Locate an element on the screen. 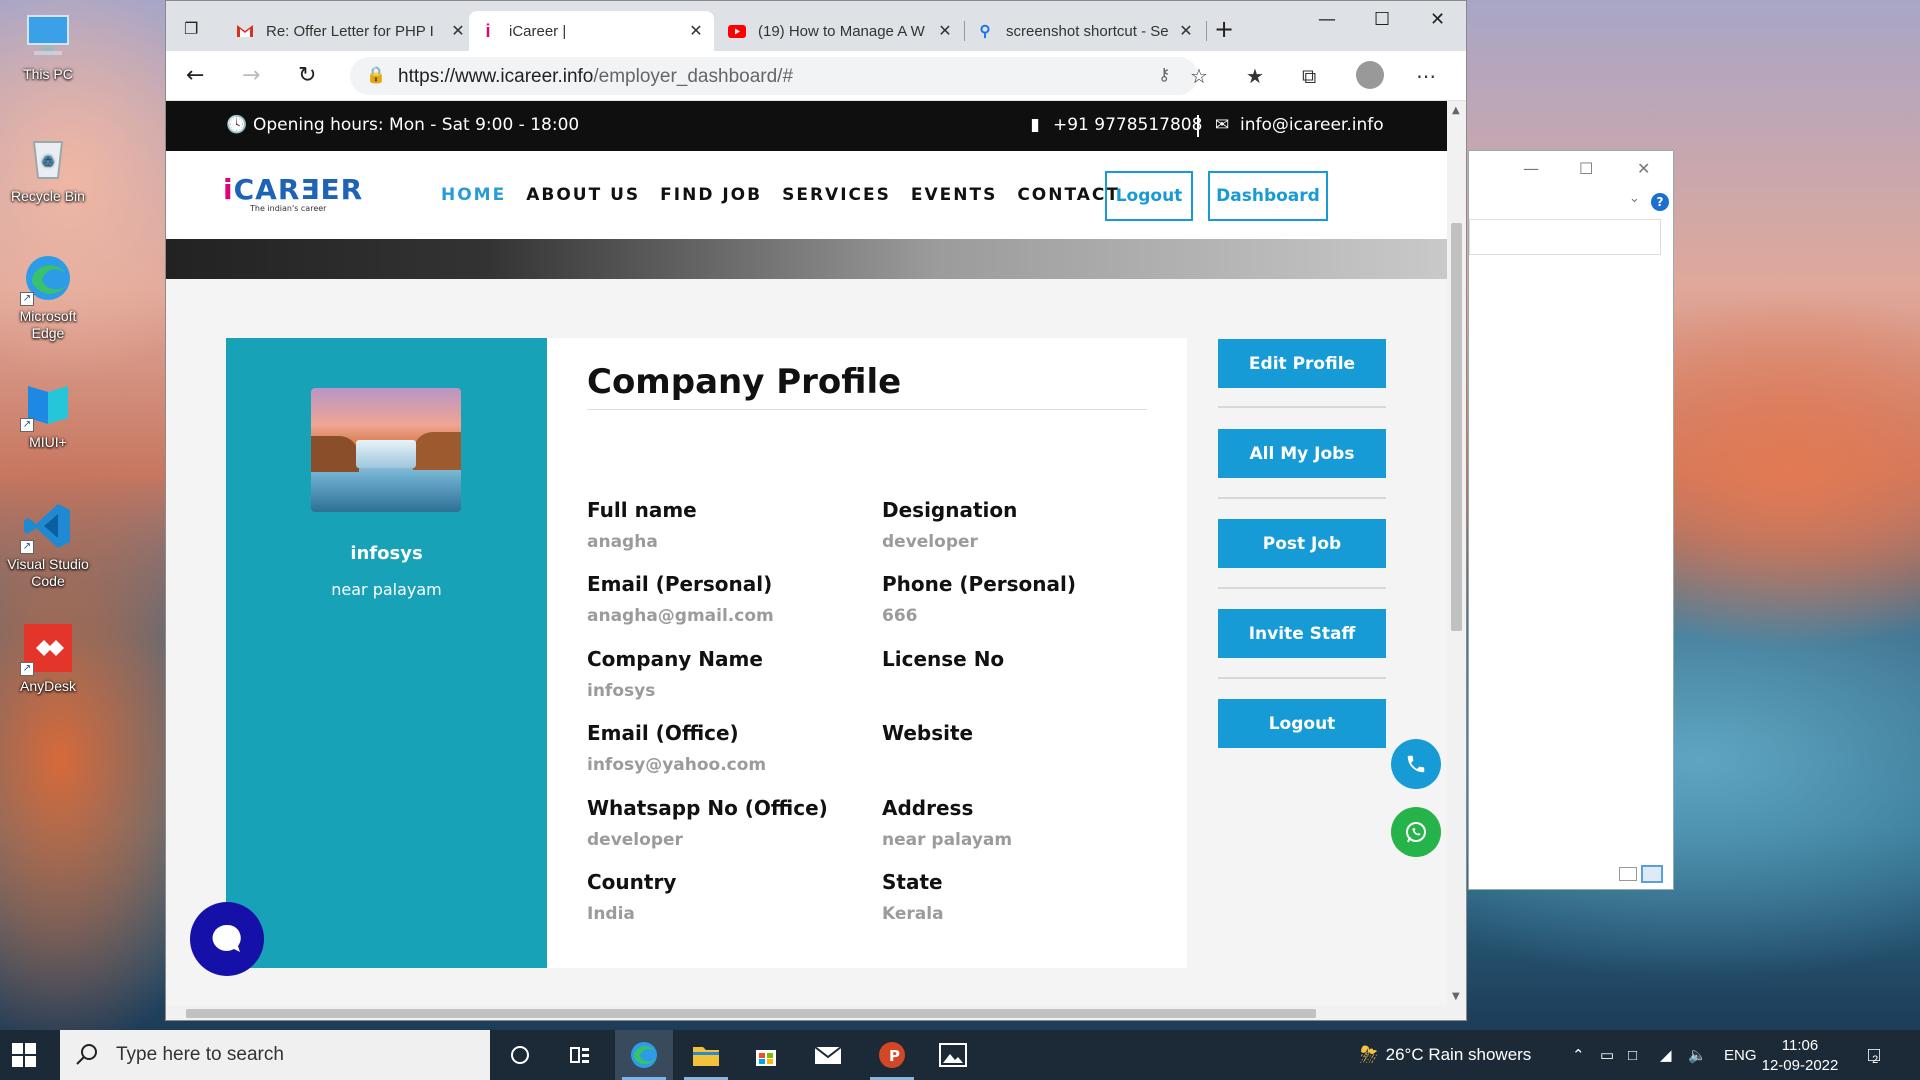  search-icon: ⚲ is located at coordinates (985, 31).